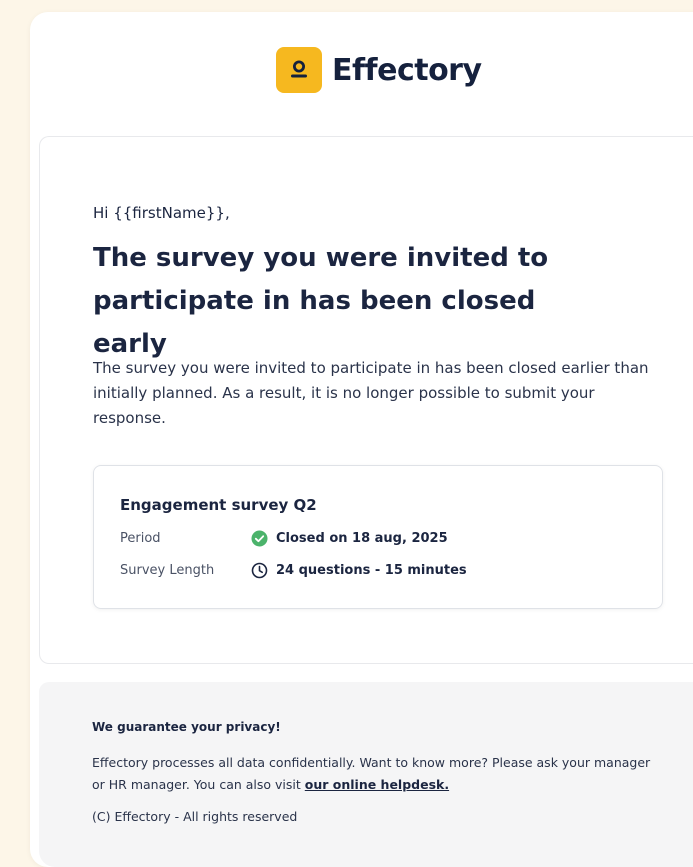  Describe the element at coordinates (407, 70) in the screenshot. I see `brand-name: Effectory` at that location.